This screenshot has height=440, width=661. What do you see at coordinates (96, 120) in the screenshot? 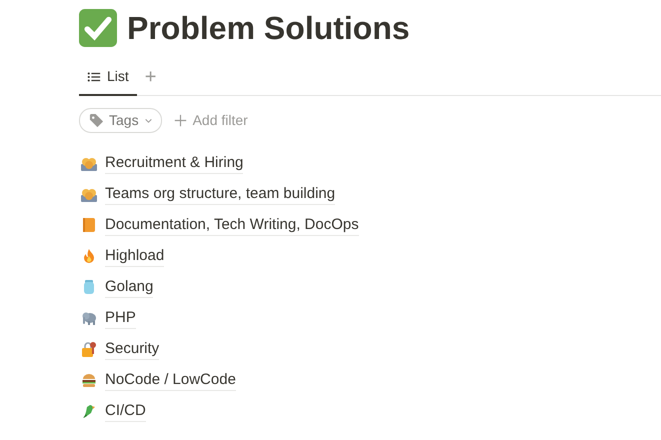
I see `tag-icon` at bounding box center [96, 120].